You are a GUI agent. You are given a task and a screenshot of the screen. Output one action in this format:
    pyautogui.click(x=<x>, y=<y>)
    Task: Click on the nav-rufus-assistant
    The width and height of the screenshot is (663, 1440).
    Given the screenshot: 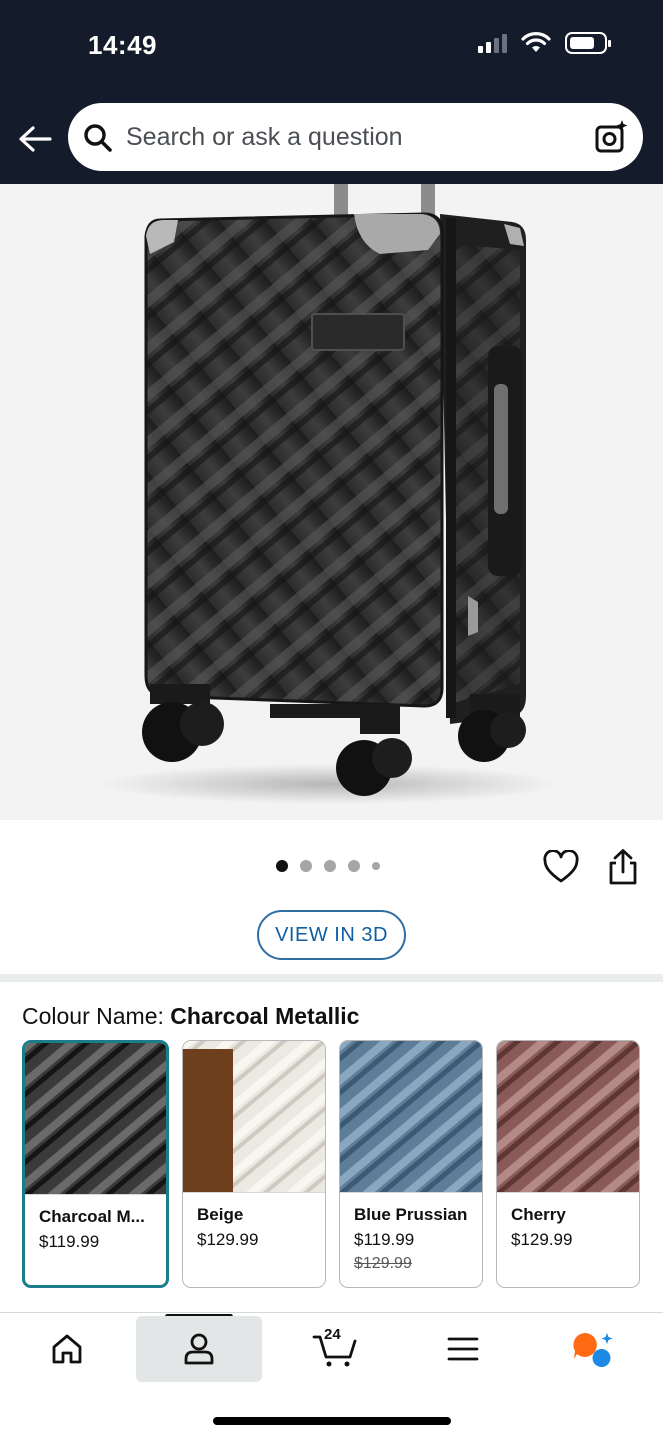 What is the action you would take?
    pyautogui.click(x=593, y=1349)
    